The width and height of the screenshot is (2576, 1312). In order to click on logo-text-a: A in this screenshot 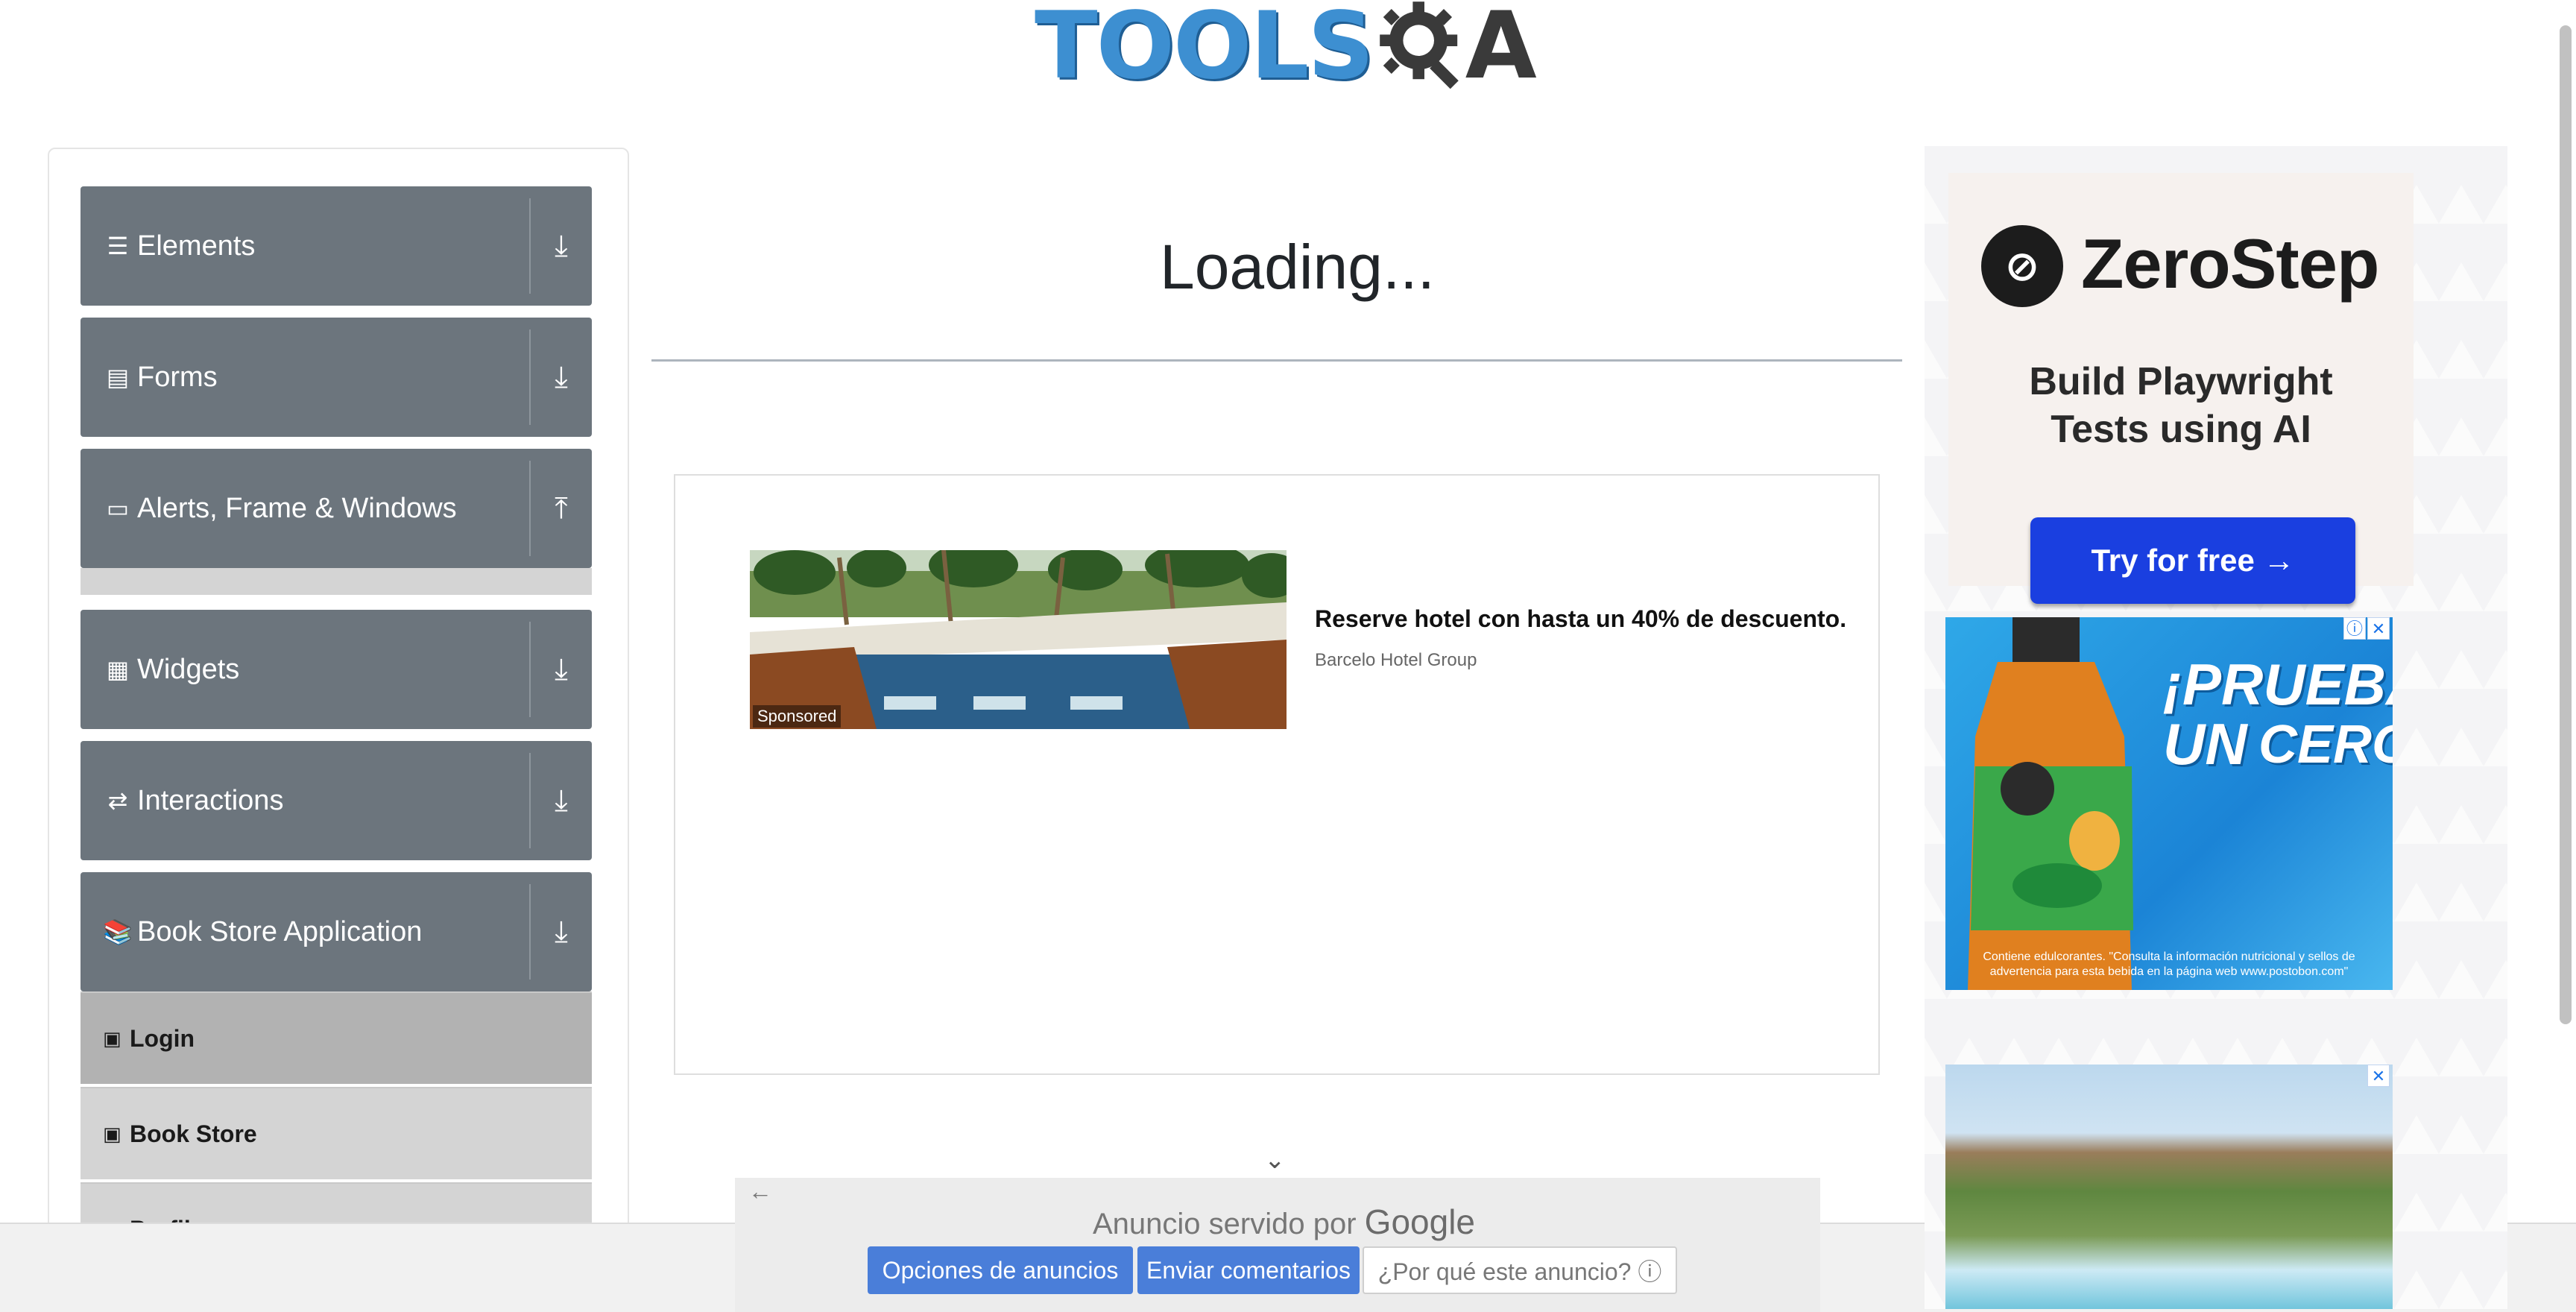, I will do `click(1501, 50)`.